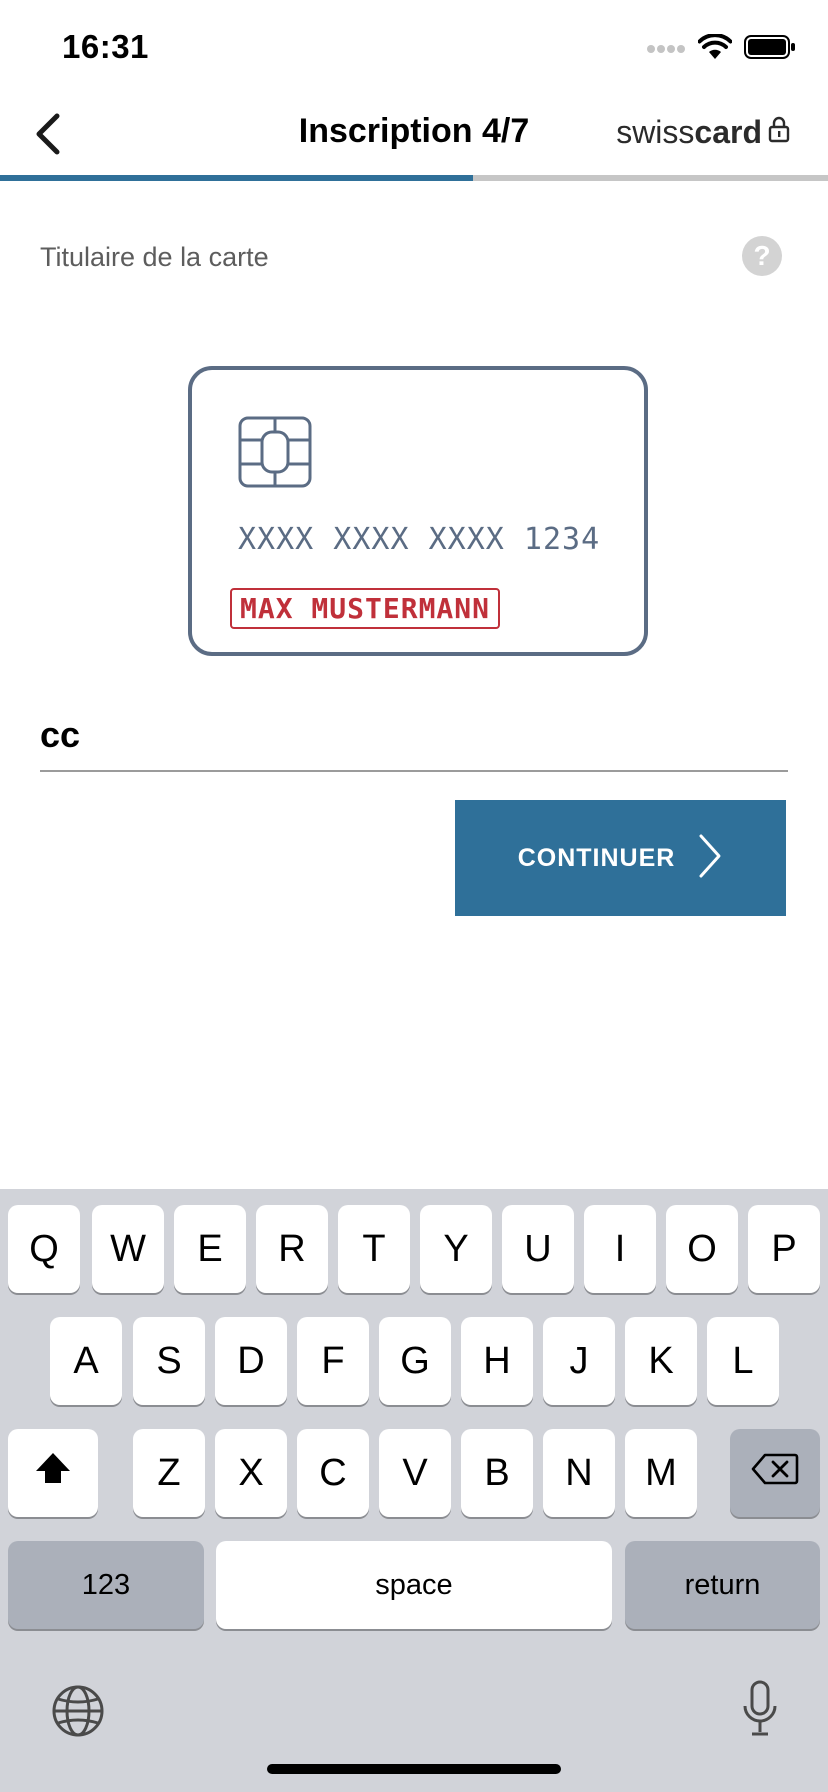 This screenshot has width=828, height=1792. What do you see at coordinates (456, 1249) in the screenshot?
I see `key-y: Y` at bounding box center [456, 1249].